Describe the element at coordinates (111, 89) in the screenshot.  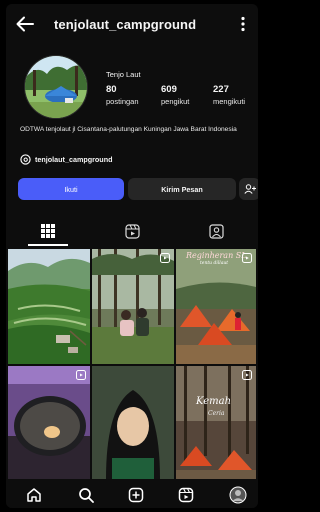
I see `stat-posts-value: 80` at that location.